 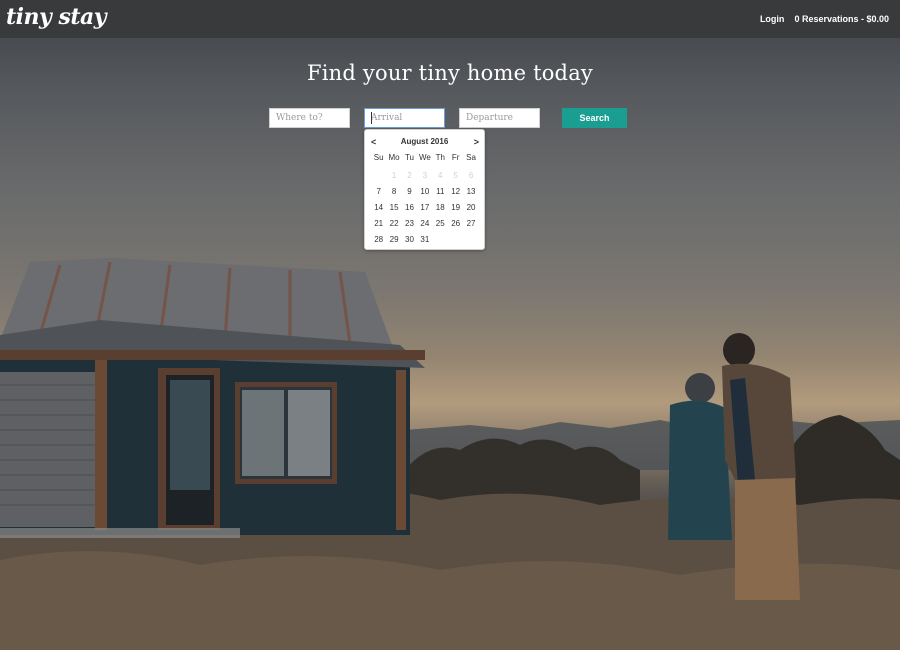 What do you see at coordinates (394, 175) in the screenshot?
I see `calendar-day: 1` at bounding box center [394, 175].